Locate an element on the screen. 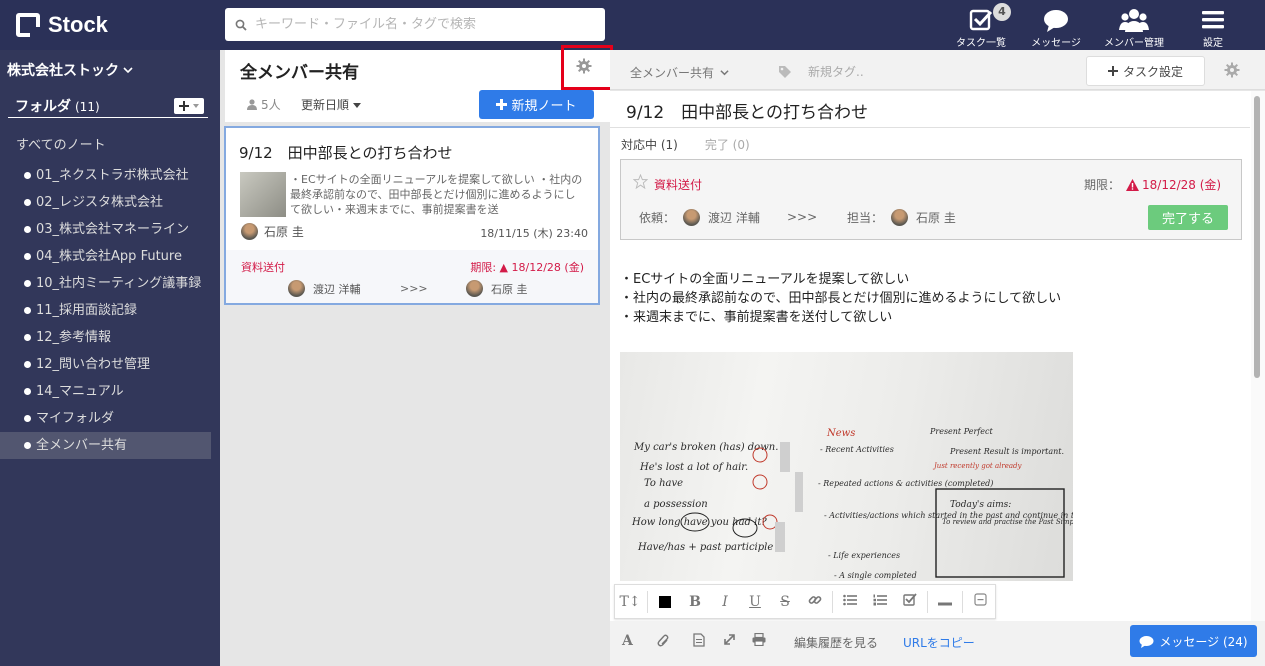 This screenshot has height=666, width=1265. due-label: 期限： is located at coordinates (1102, 185).